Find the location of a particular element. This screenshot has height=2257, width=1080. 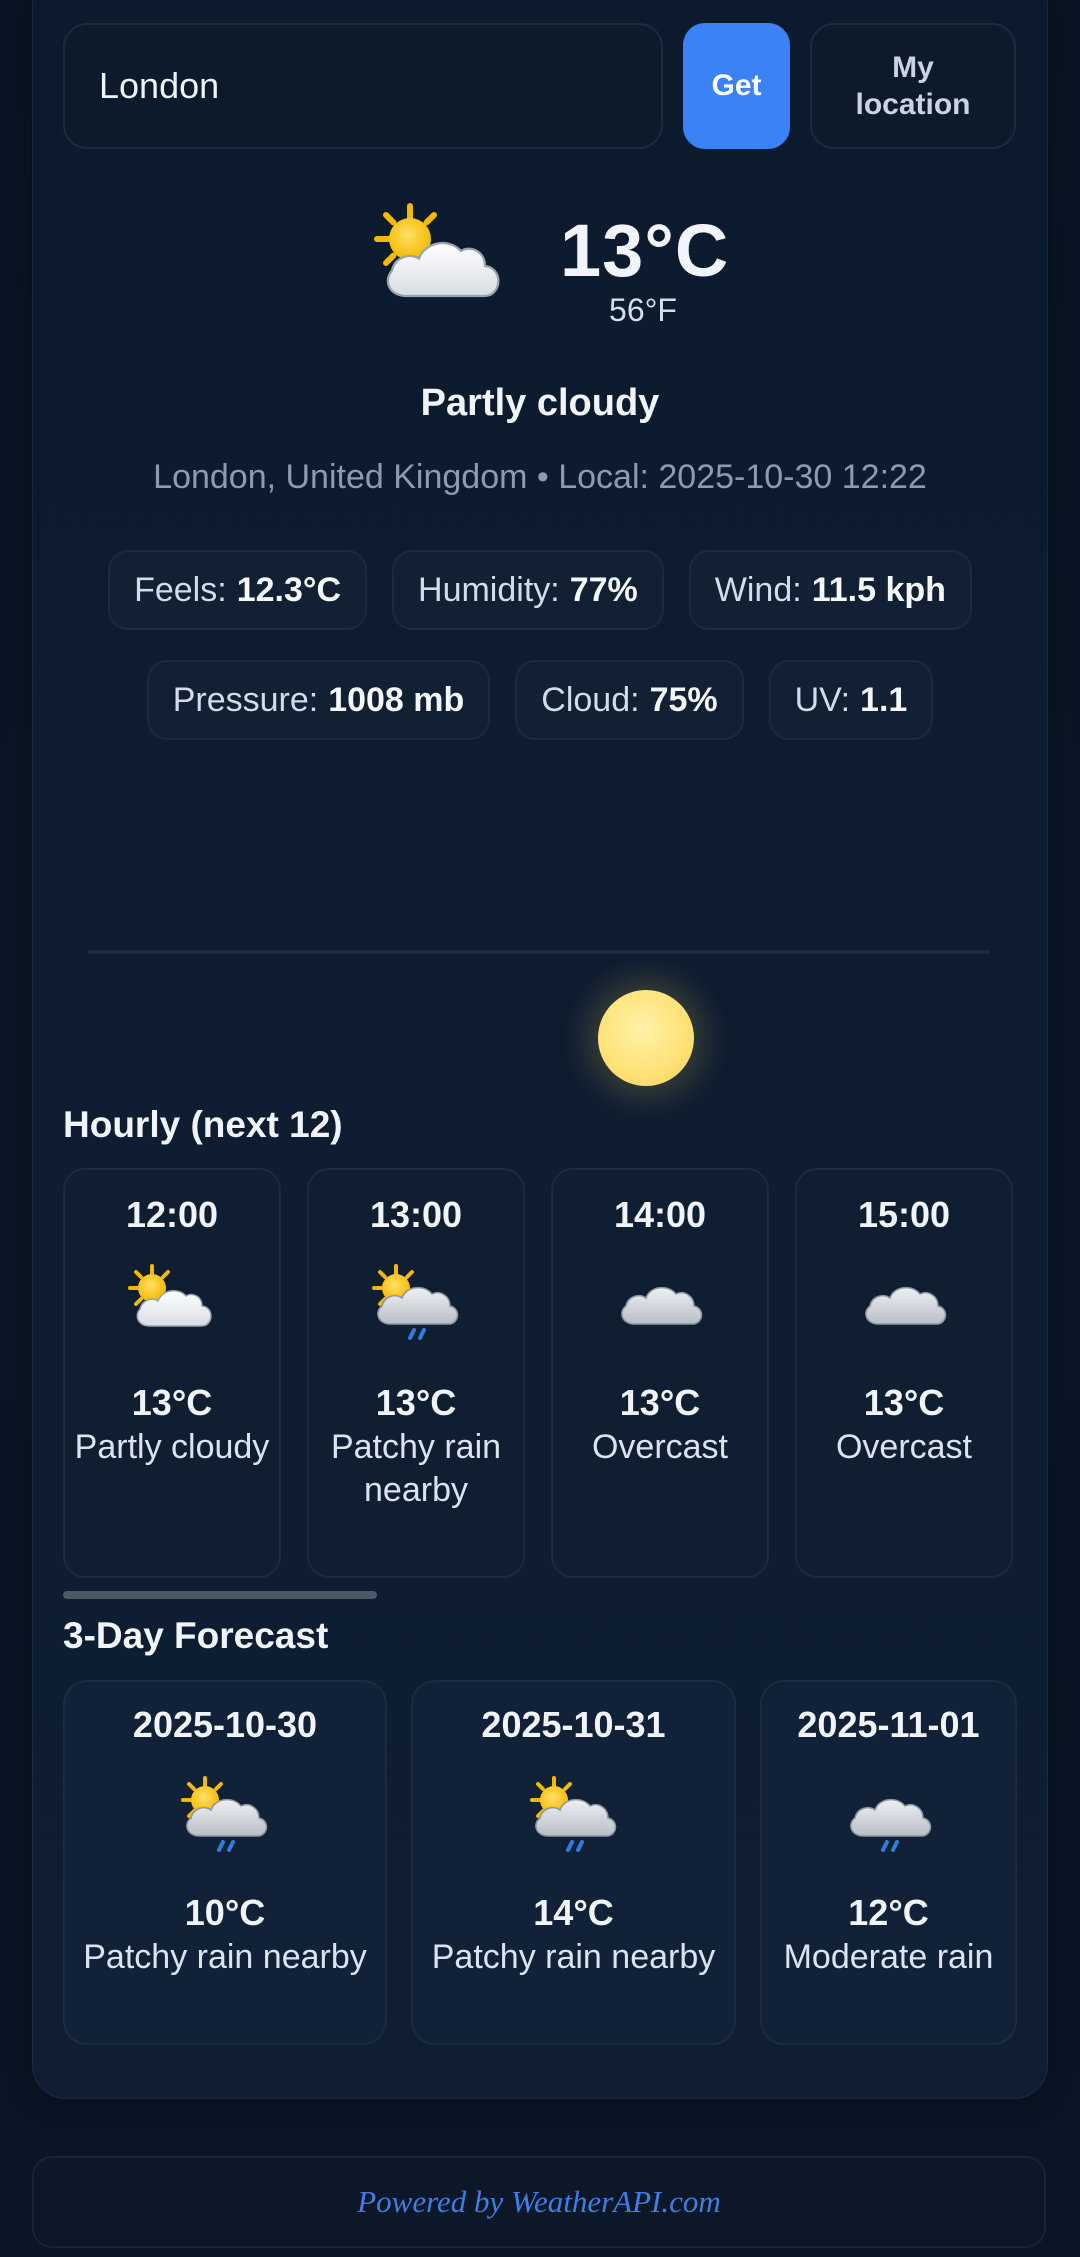

stat-value: 77% is located at coordinates (603, 589).